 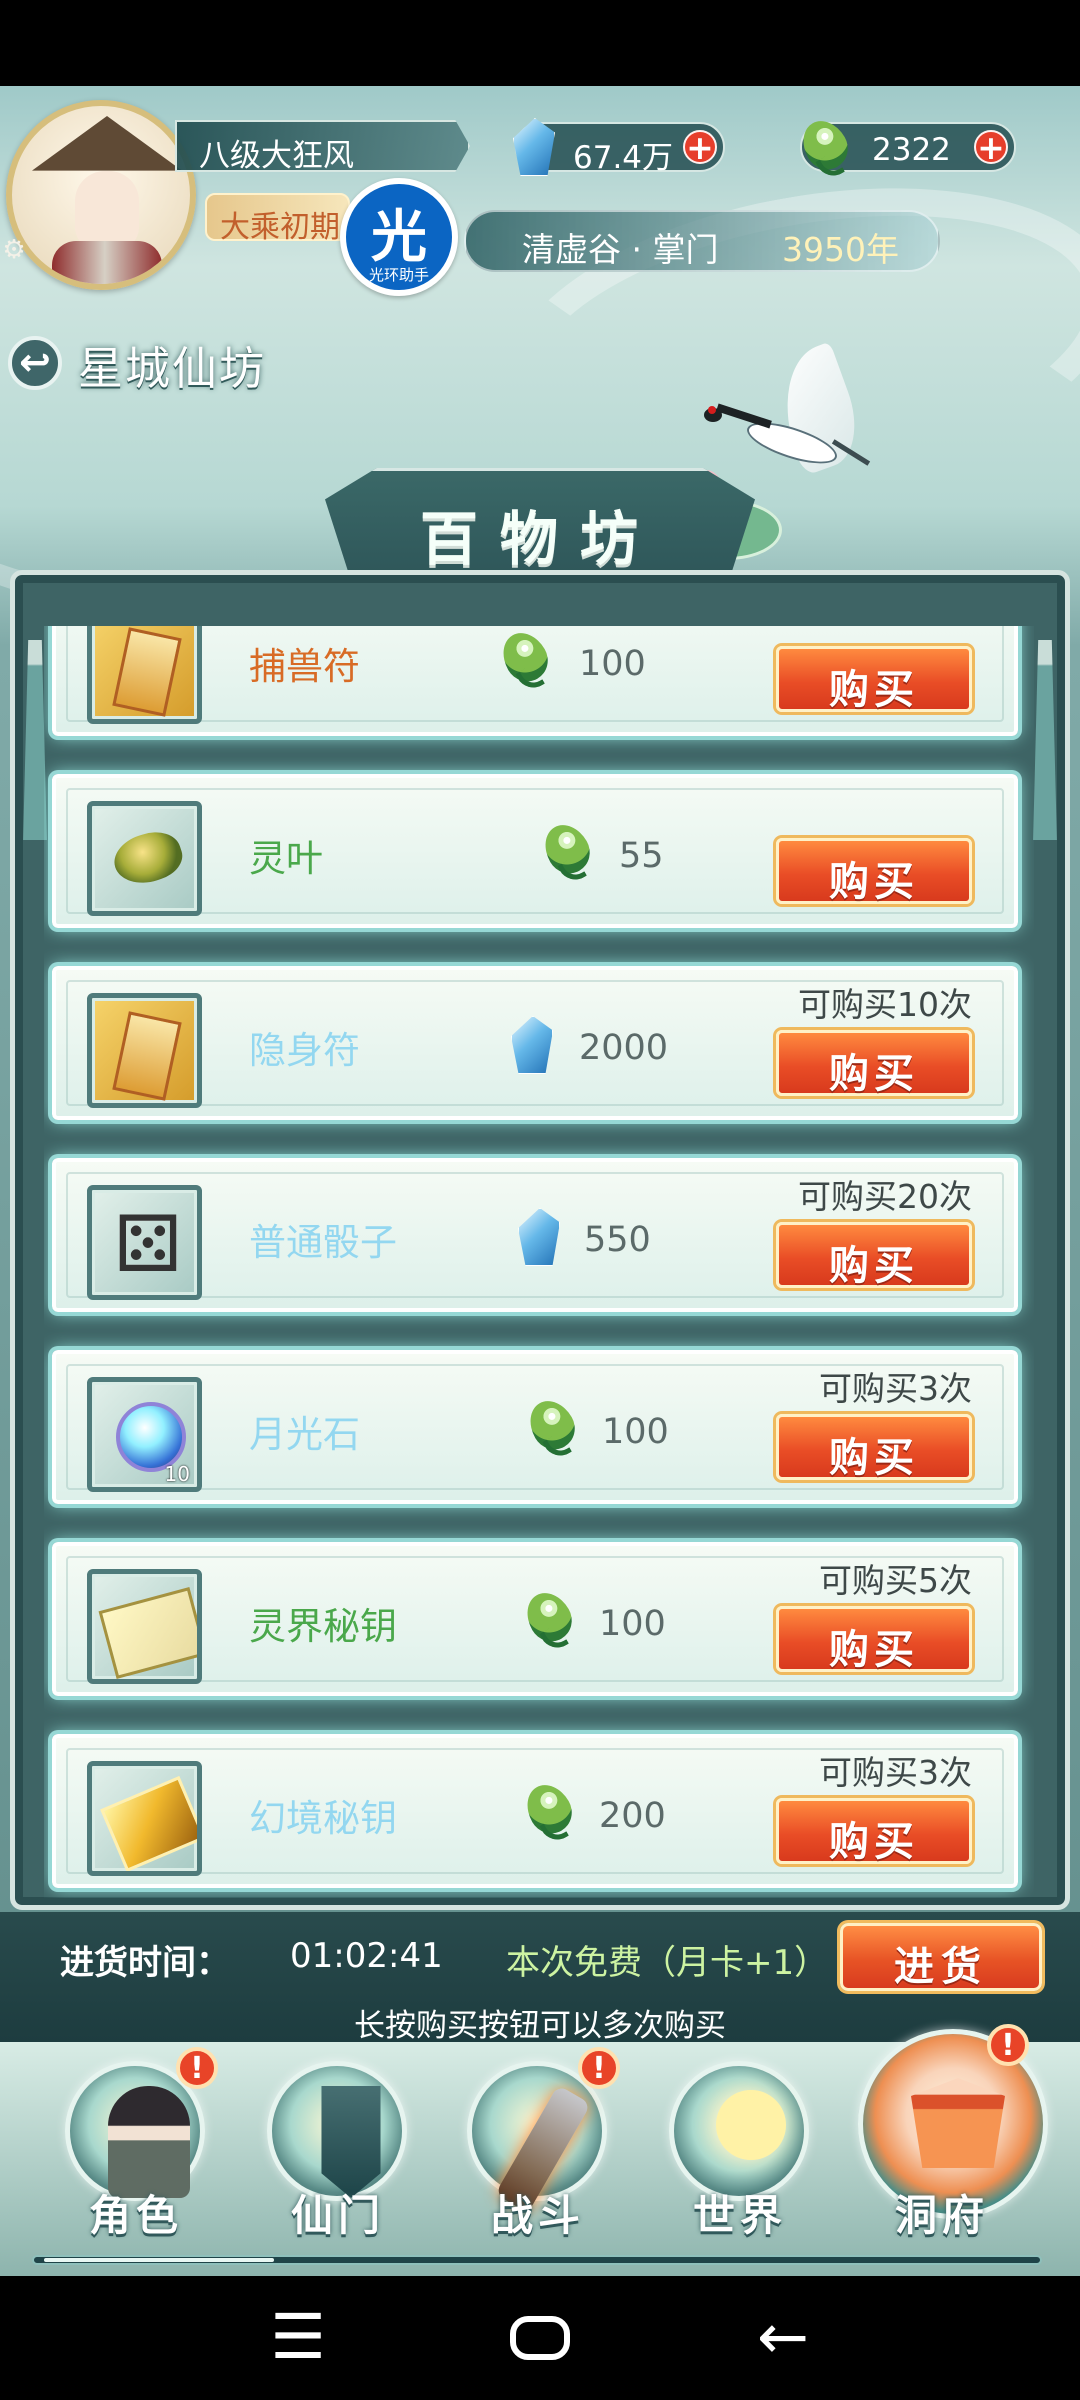 What do you see at coordinates (885, 1004) in the screenshot?
I see `purchase-limit: 可购买10次` at bounding box center [885, 1004].